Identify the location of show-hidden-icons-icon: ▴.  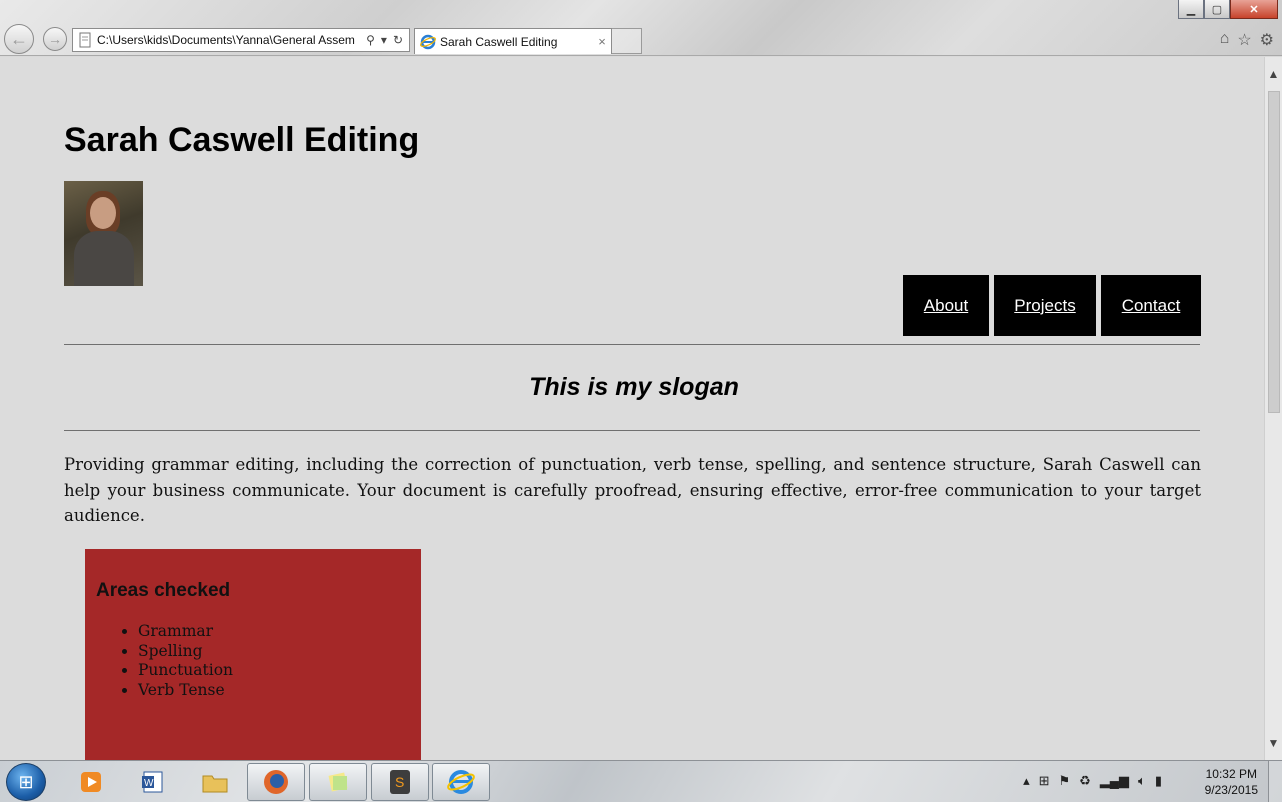
(1026, 781).